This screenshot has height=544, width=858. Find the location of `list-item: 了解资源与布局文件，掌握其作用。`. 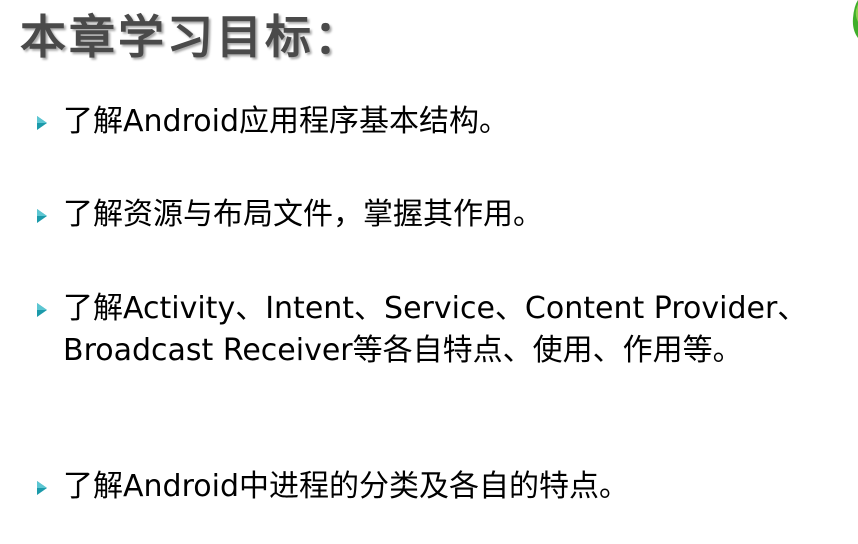

list-item: 了解资源与布局文件，掌握其作用。 is located at coordinates (441, 215).